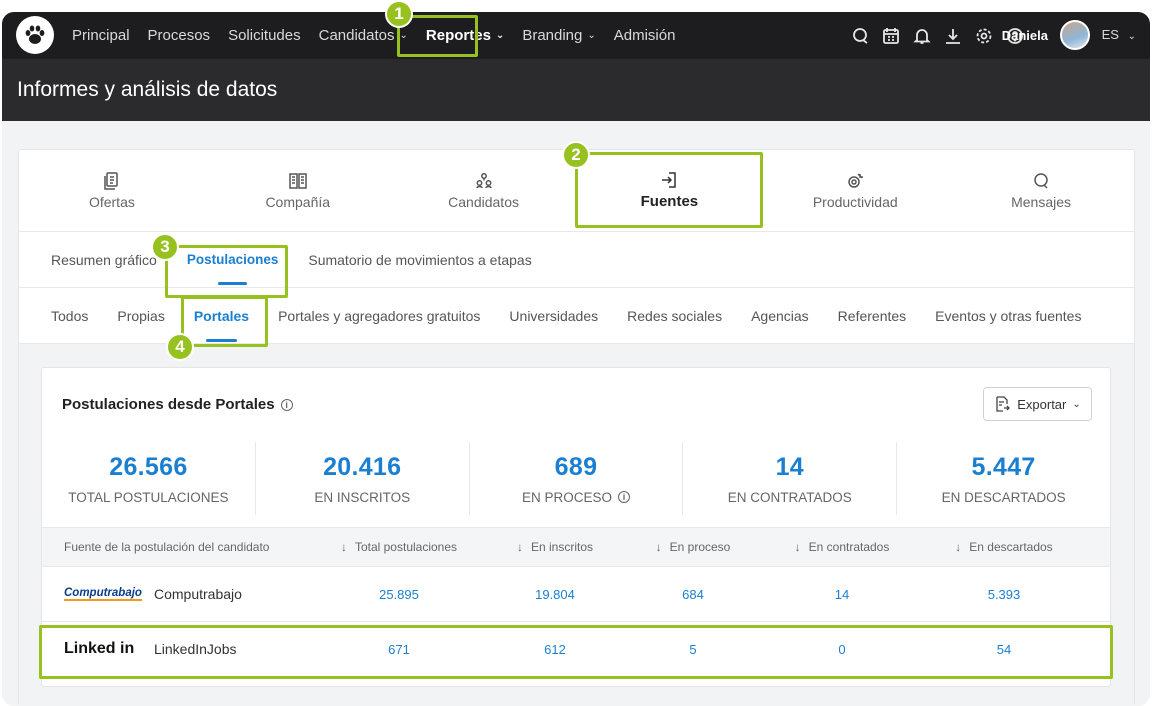  I want to click on column-header-total: ↓ Total postulaciones, so click(399, 547).